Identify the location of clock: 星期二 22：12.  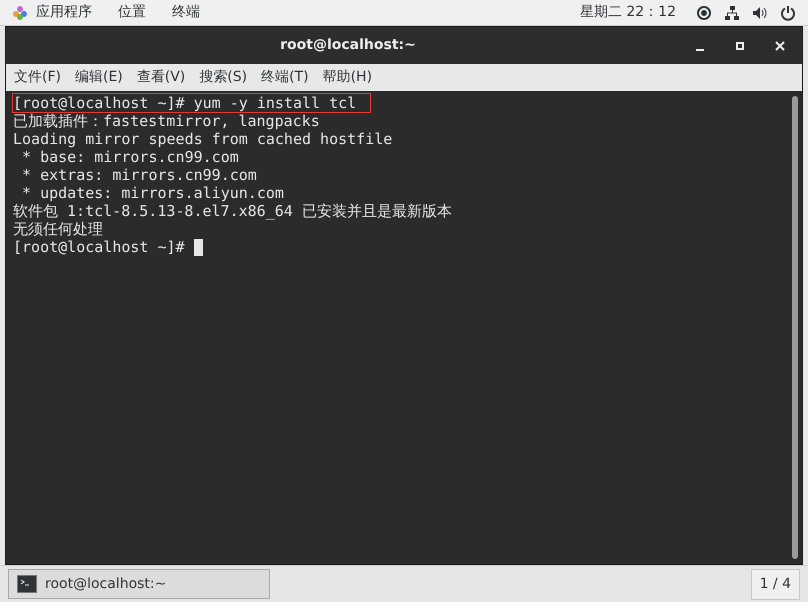
(628, 12).